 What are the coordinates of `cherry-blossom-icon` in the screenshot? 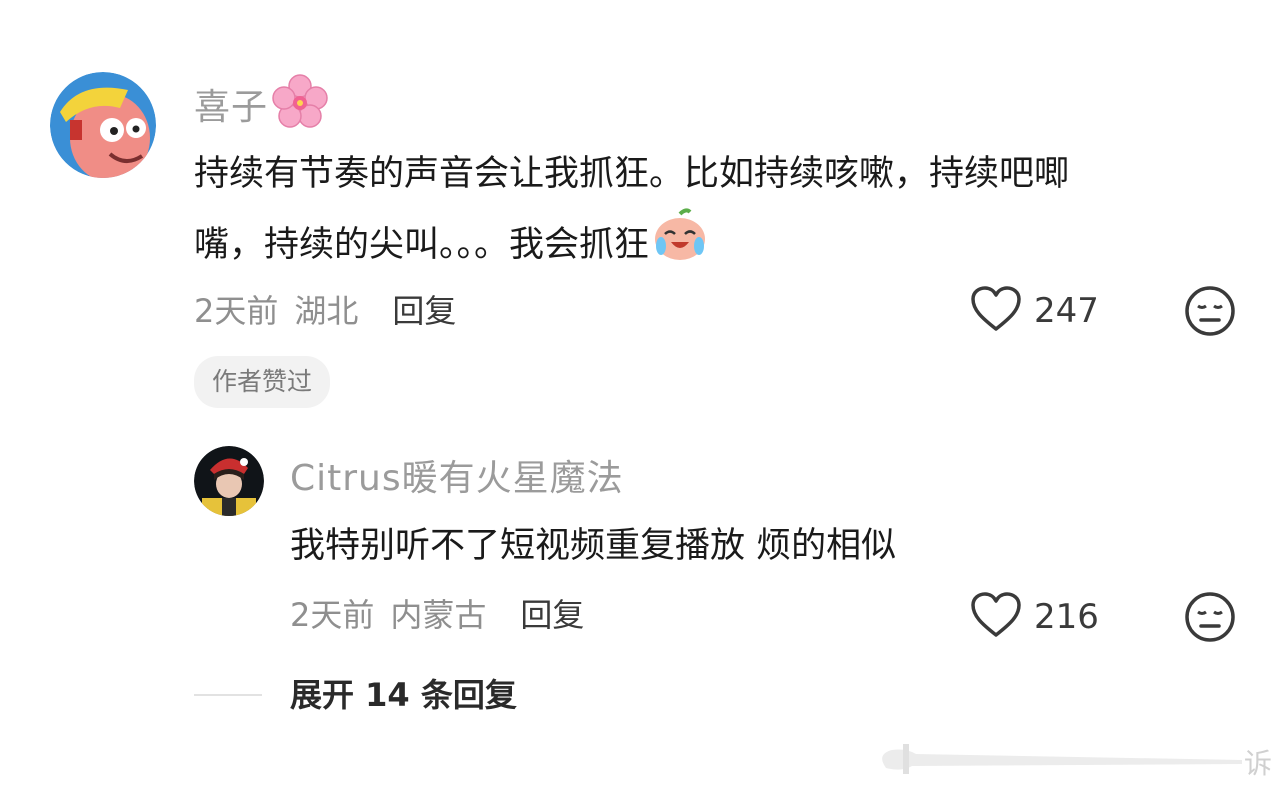 It's located at (300, 104).